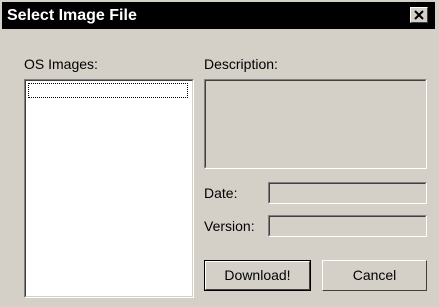 This screenshot has width=439, height=307. I want to click on description-label: Description:, so click(241, 64).